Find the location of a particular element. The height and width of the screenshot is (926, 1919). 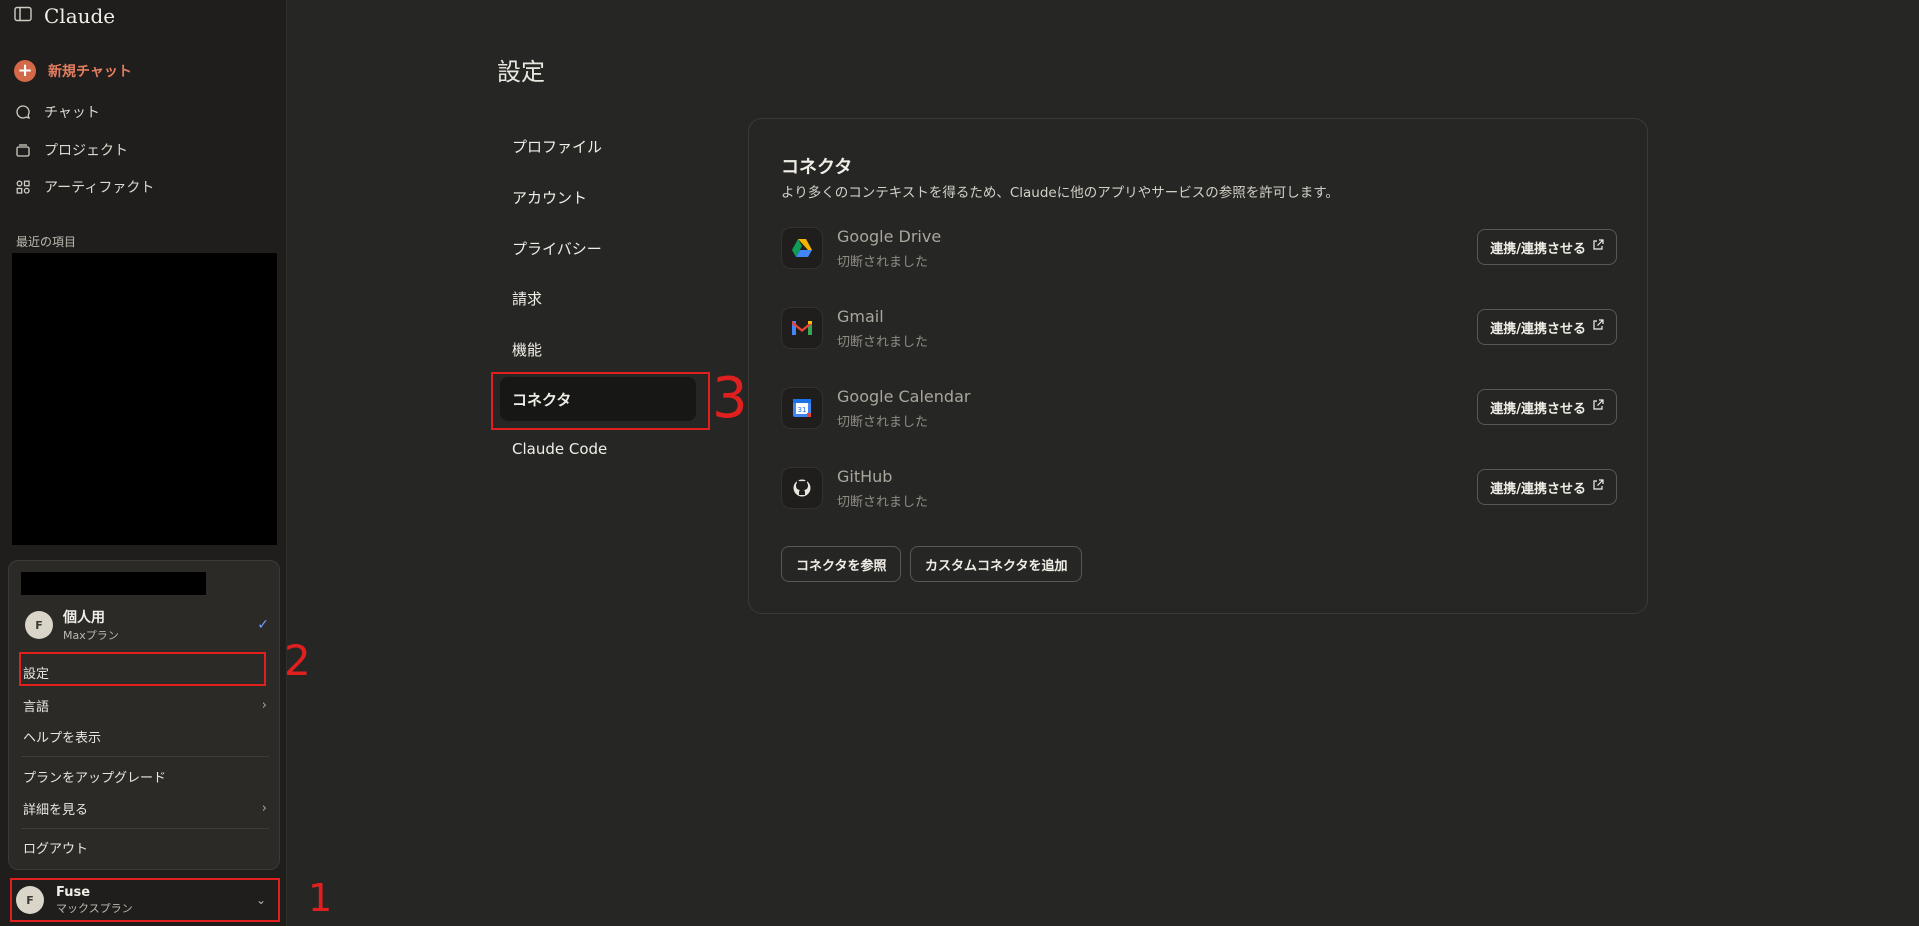

plus-icon: + is located at coordinates (25, 71).